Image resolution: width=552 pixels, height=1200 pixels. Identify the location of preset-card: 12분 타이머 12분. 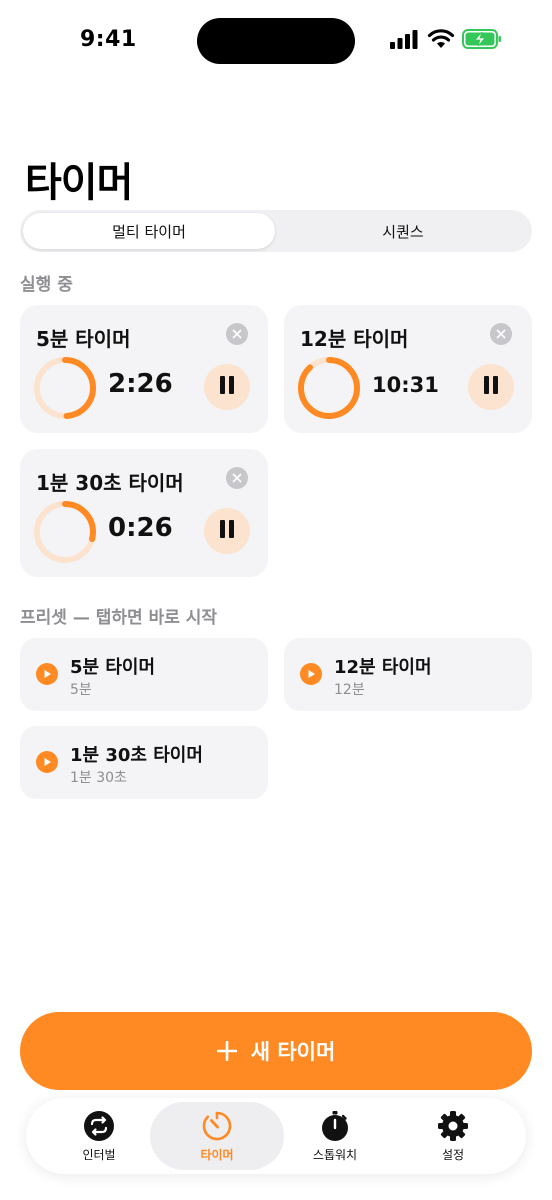
(408, 674).